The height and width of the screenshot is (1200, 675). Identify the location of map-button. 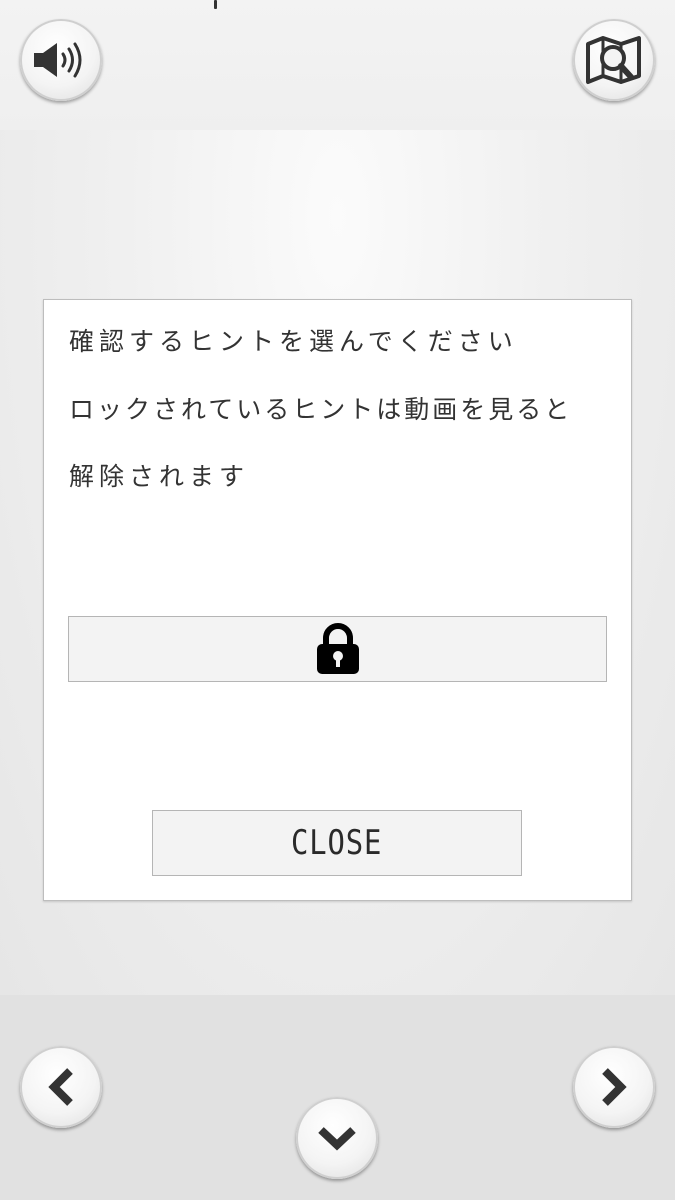
(614, 60).